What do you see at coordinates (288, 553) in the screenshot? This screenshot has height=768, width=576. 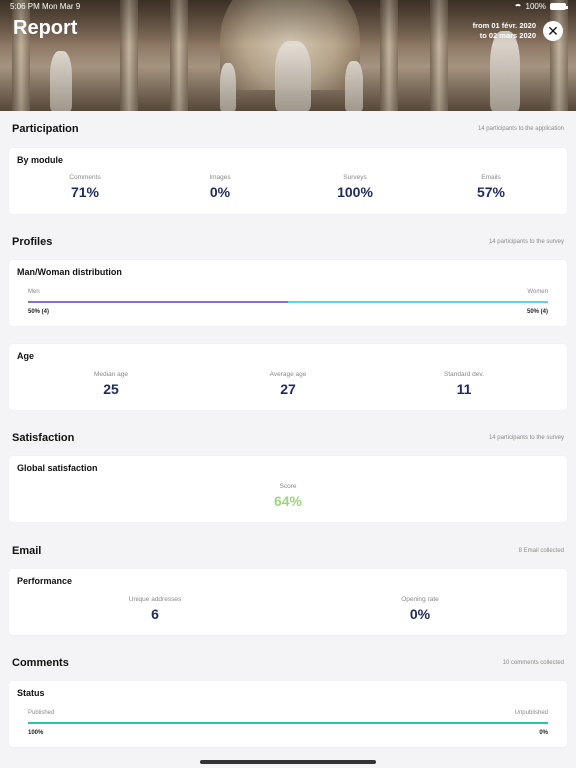 I see `email-section-header: Email 8 Email collected` at bounding box center [288, 553].